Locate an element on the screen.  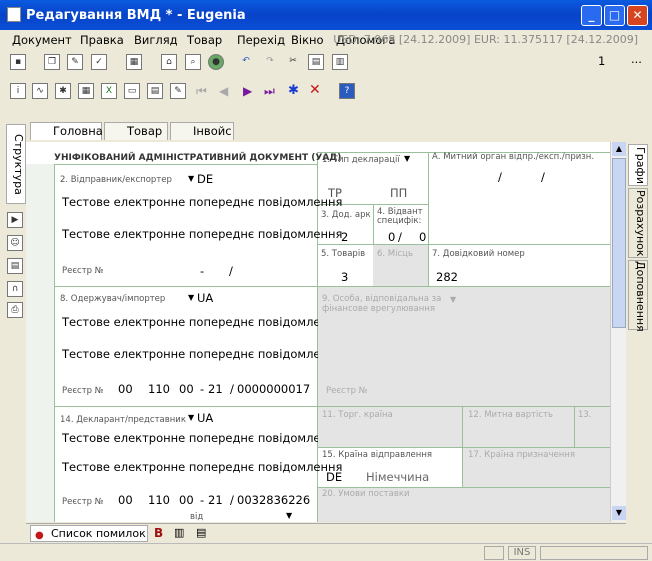
menu-document: Документ is located at coordinates (42, 40).